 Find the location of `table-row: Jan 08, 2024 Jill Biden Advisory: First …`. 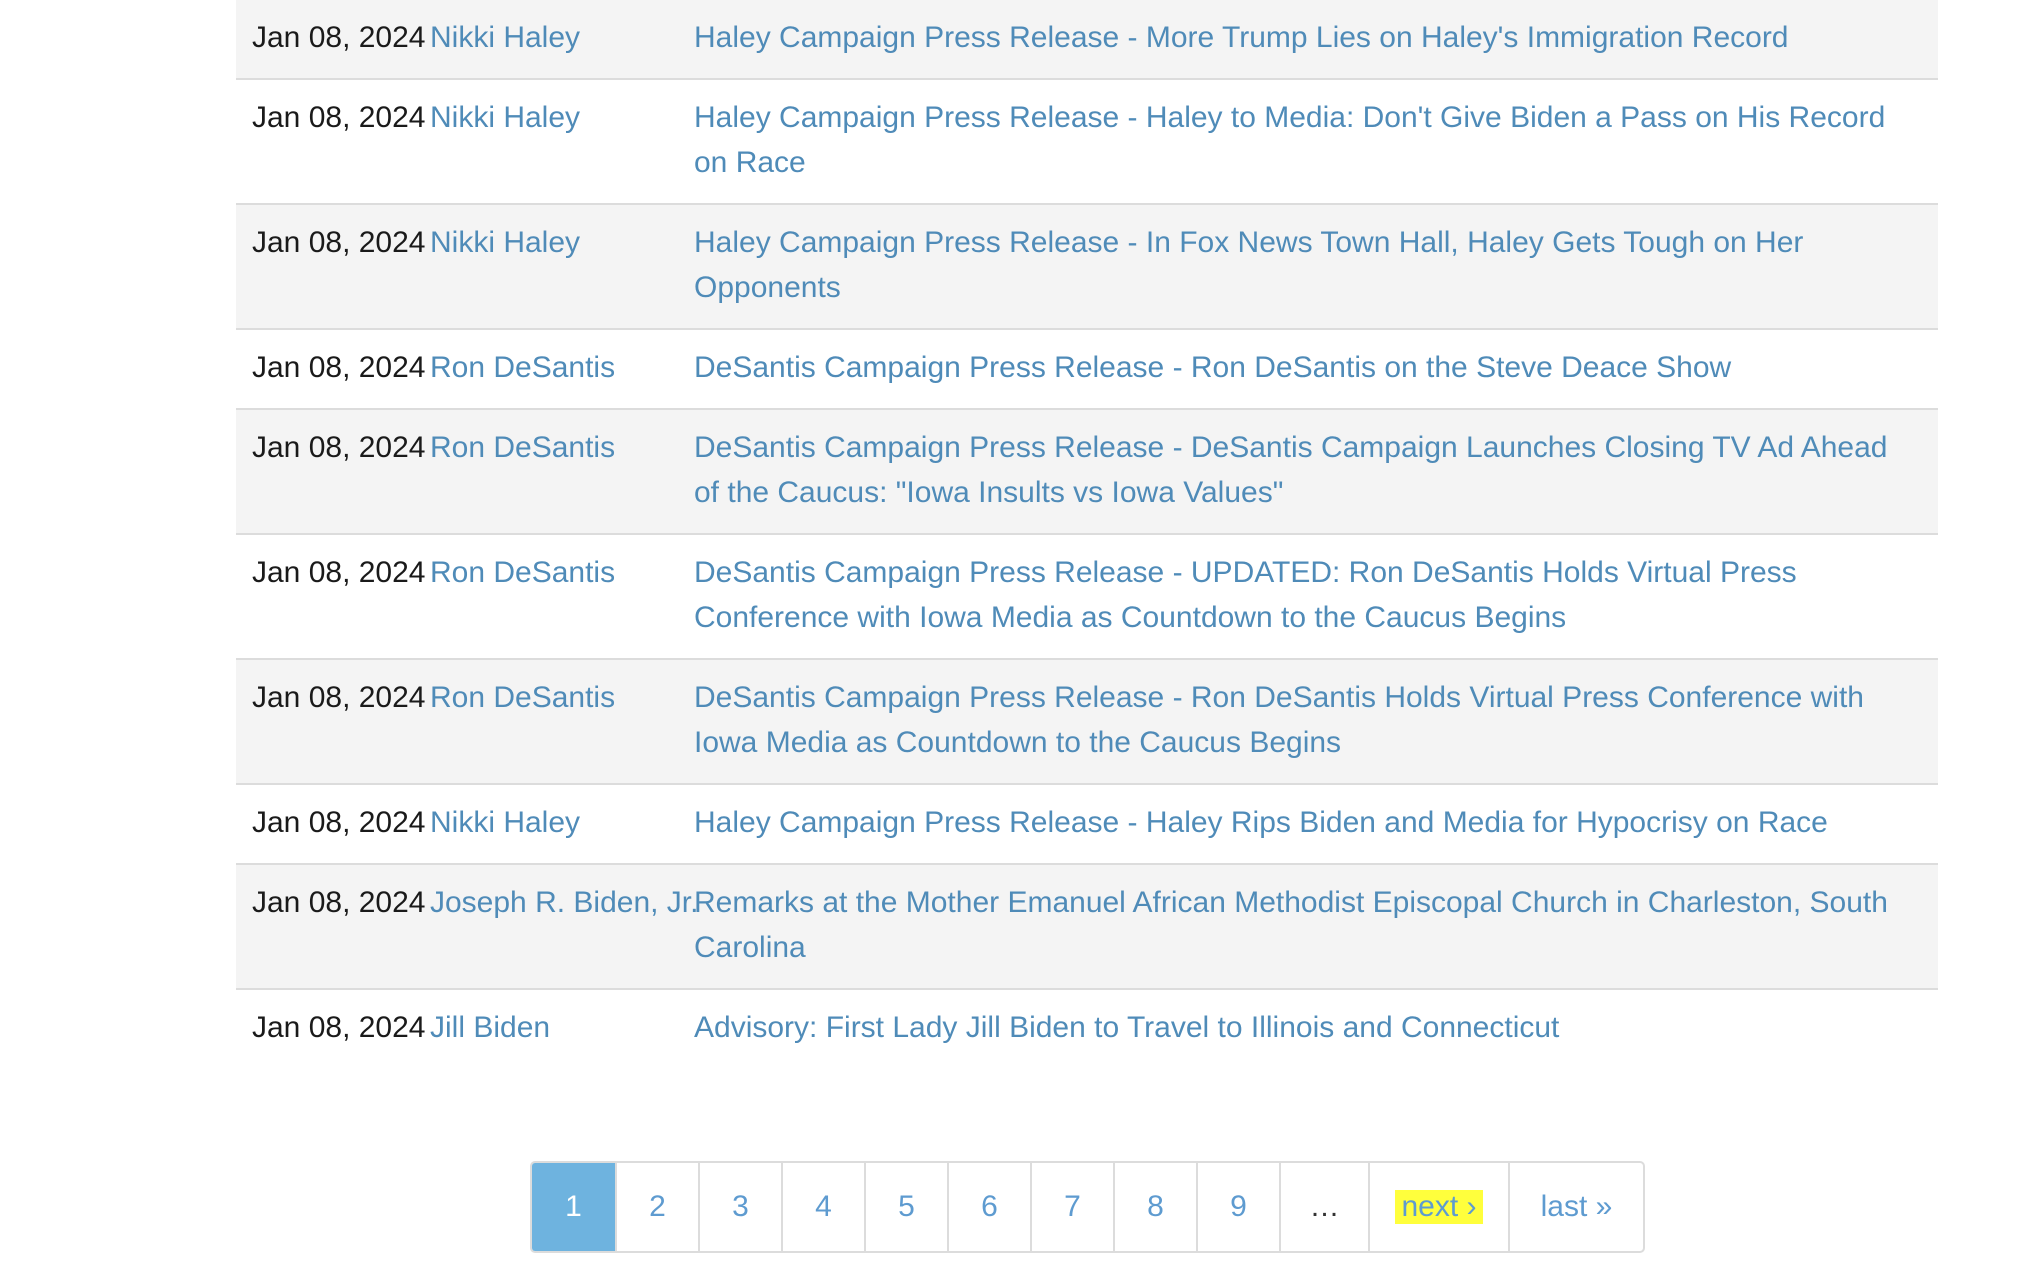

table-row: Jan 08, 2024 Jill Biden Advisory: First … is located at coordinates (1087, 1030).